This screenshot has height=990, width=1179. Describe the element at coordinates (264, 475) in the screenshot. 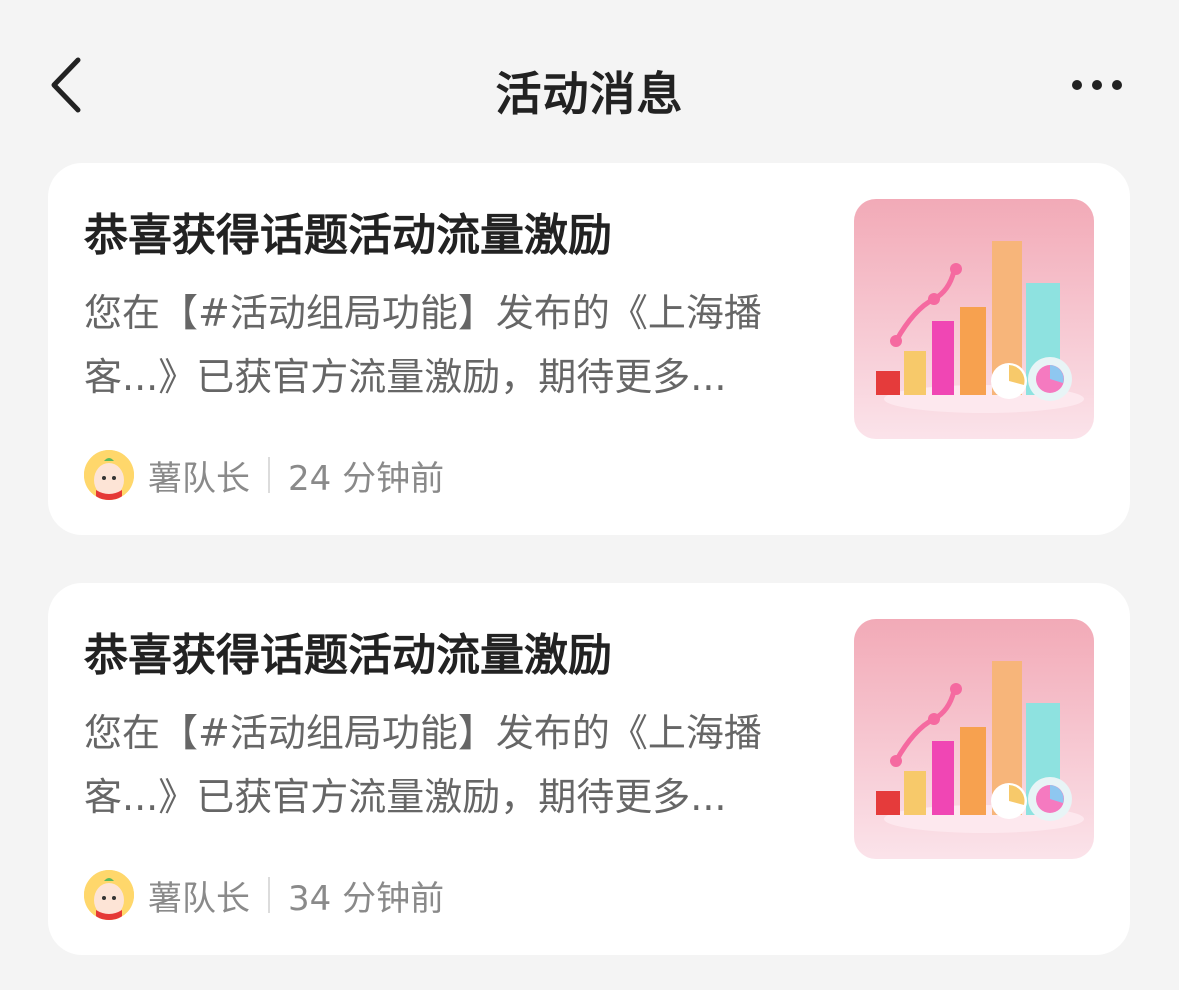

I see `message-meta: 薯队长 24 分钟前` at that location.